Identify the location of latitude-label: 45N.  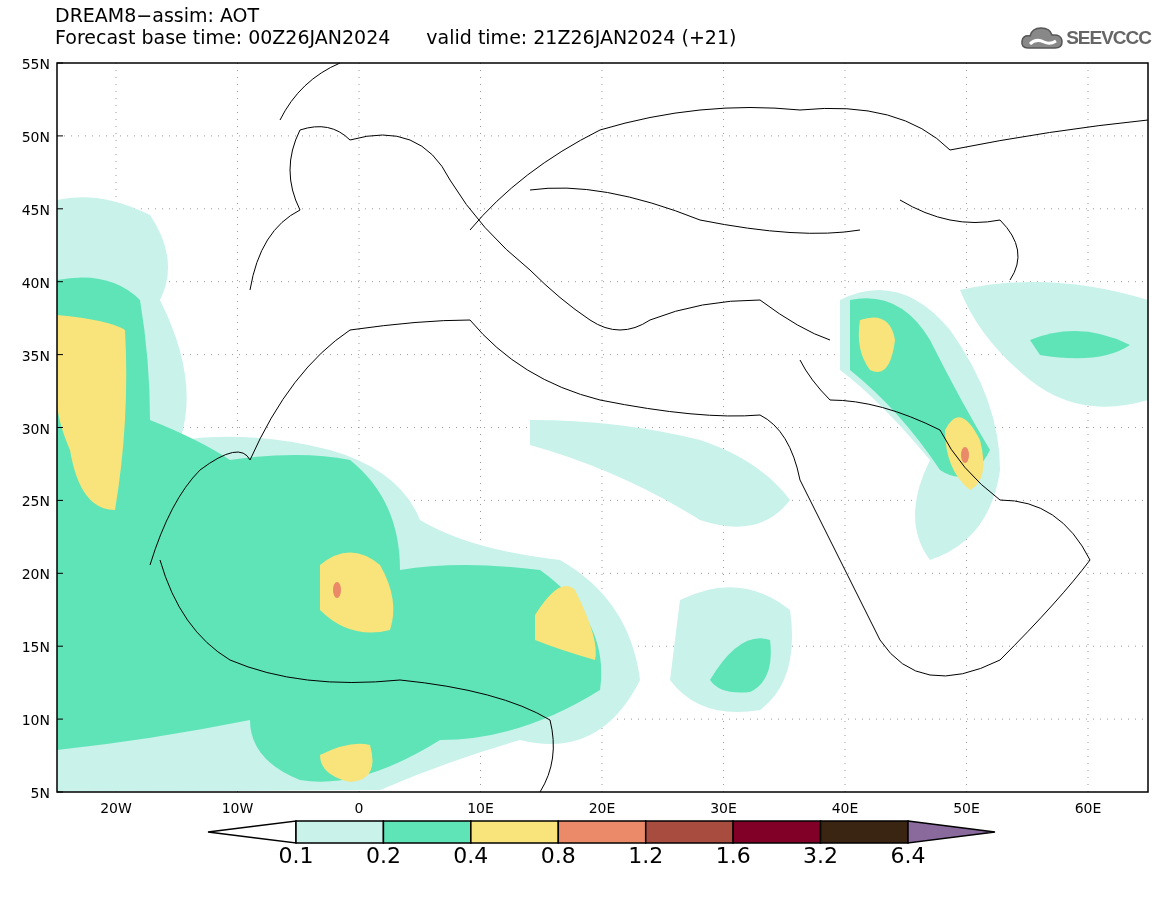
(35, 209).